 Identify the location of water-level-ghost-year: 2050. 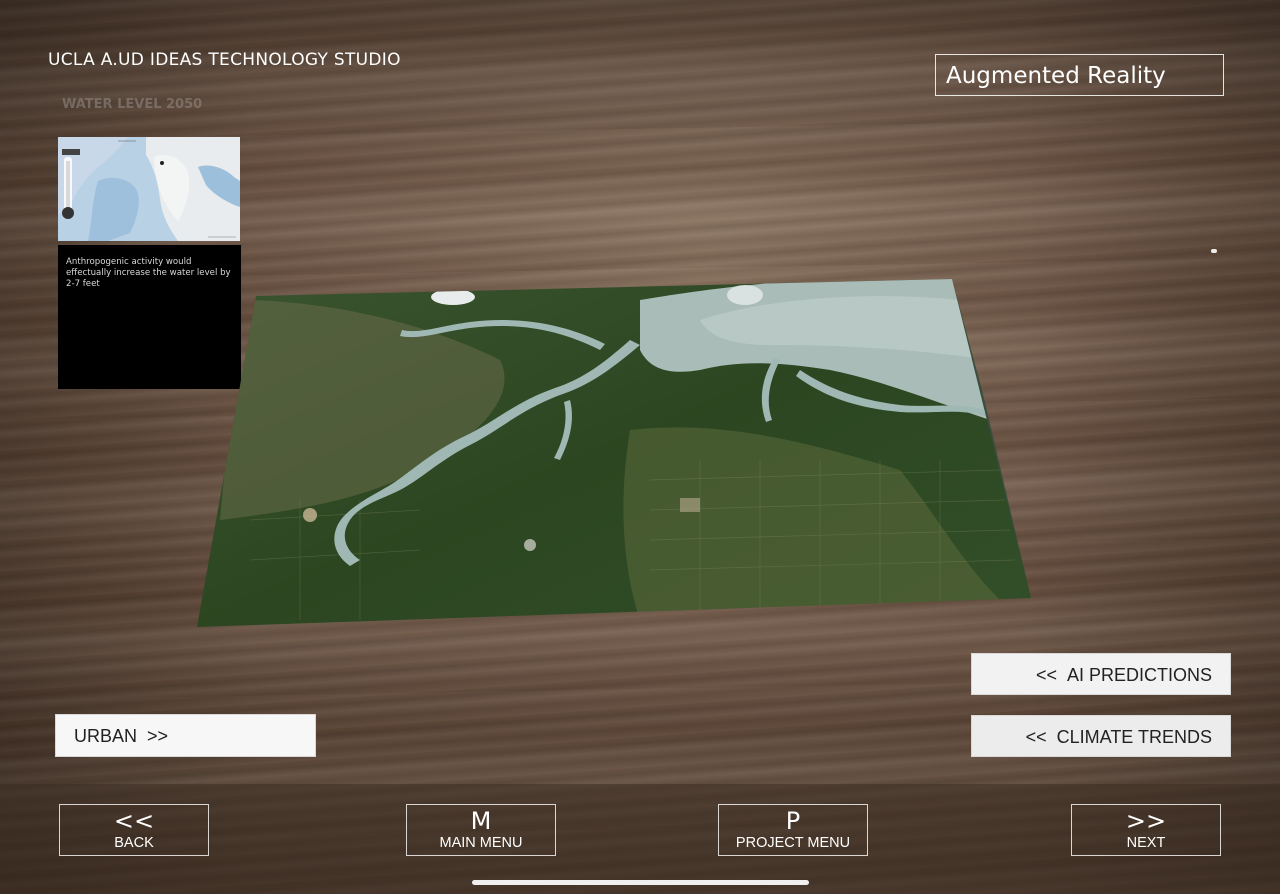
(184, 104).